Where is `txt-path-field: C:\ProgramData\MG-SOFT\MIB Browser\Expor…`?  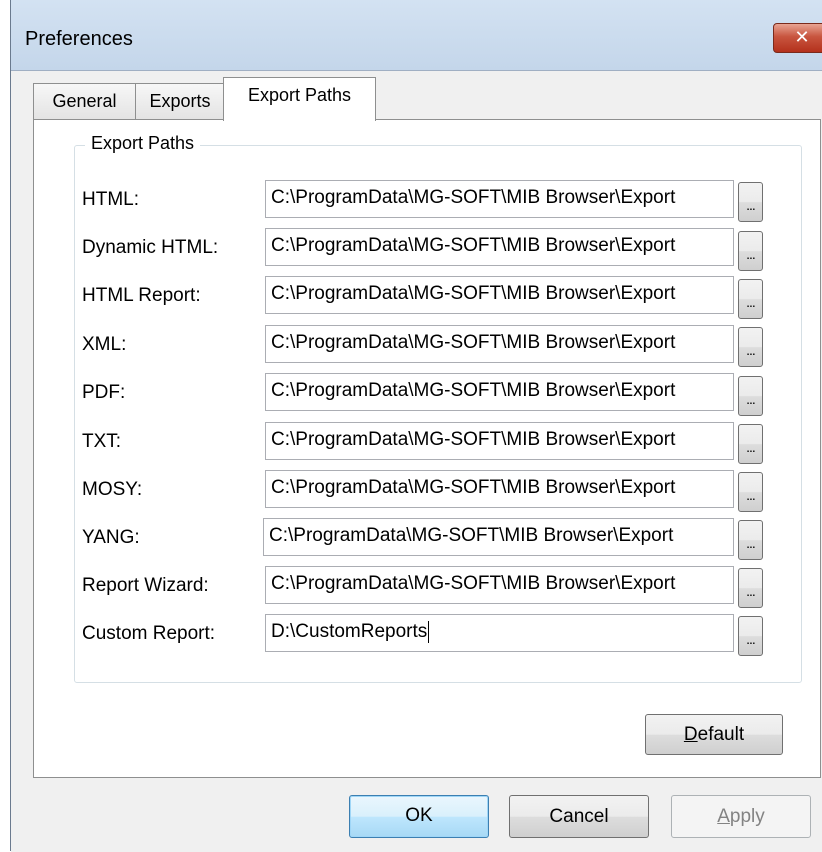 txt-path-field: C:\ProgramData\MG-SOFT\MIB Browser\Expor… is located at coordinates (499, 441).